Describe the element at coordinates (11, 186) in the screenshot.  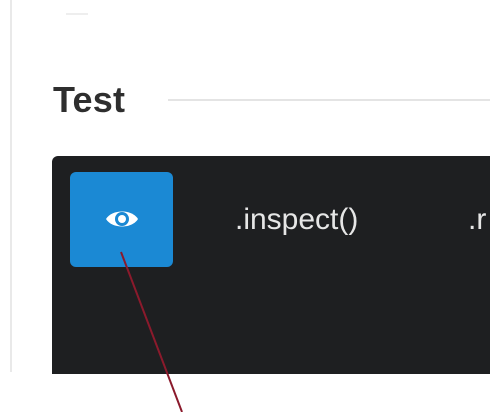
I see `left-divider` at that location.